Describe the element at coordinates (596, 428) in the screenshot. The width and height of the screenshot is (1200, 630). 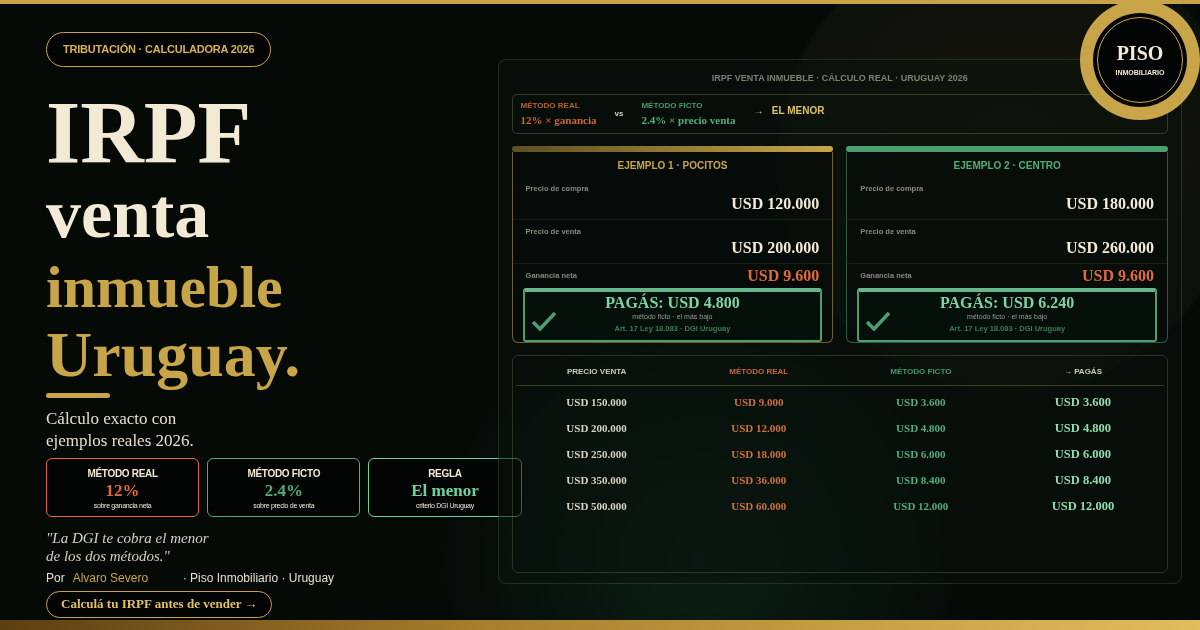
I see `table-cell-text: USD 200.000` at that location.